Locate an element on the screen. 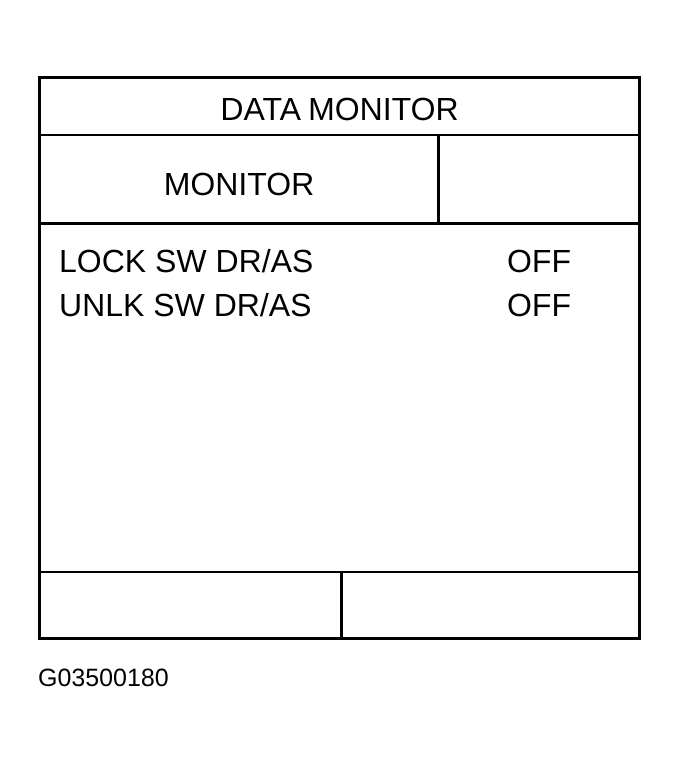 This screenshot has width=679, height=761. screen-title: DATA MONITOR is located at coordinates (339, 108).